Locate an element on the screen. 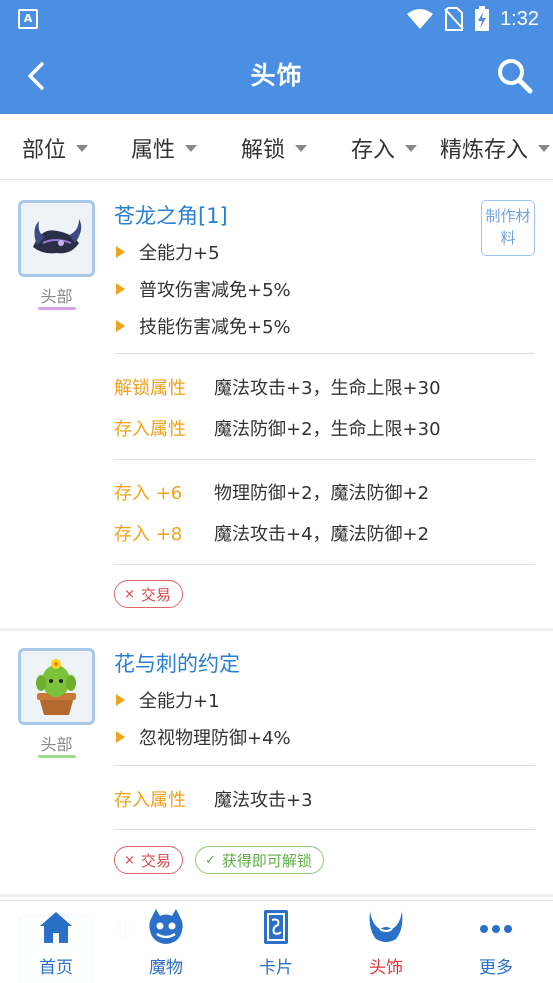  no-sim-icon is located at coordinates (454, 19).